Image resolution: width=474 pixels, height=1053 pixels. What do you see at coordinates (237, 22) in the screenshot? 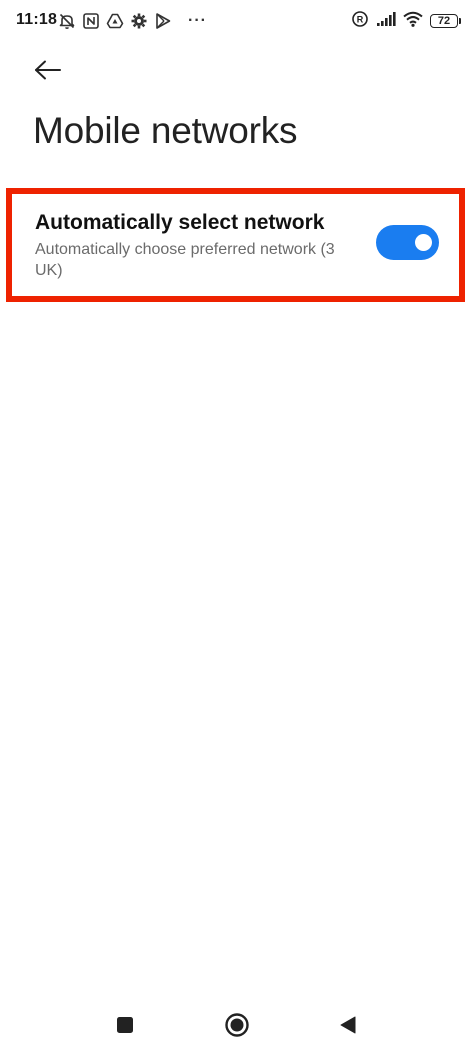
I see `status-bar: 11:18 ··· R 72` at bounding box center [237, 22].